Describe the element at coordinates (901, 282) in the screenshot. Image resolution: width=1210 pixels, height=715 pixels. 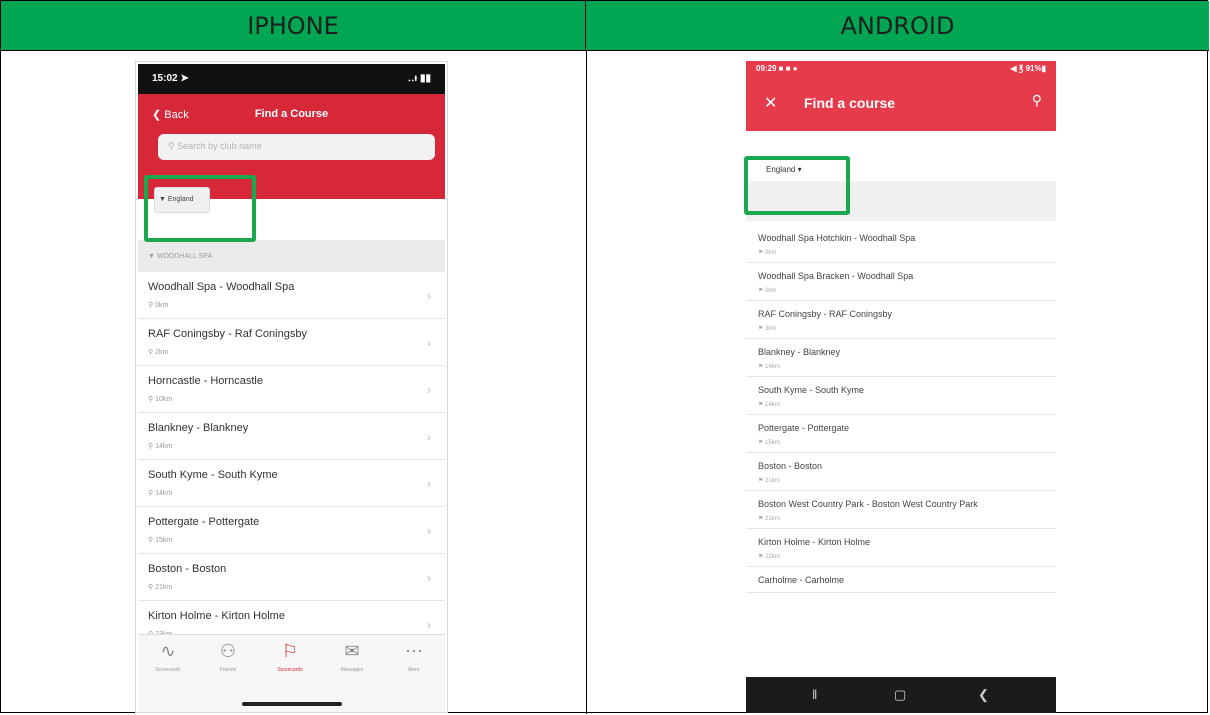
I see `list-item: Woodhall Spa Bracken - Woodhall Spa ⚑ 0km` at that location.